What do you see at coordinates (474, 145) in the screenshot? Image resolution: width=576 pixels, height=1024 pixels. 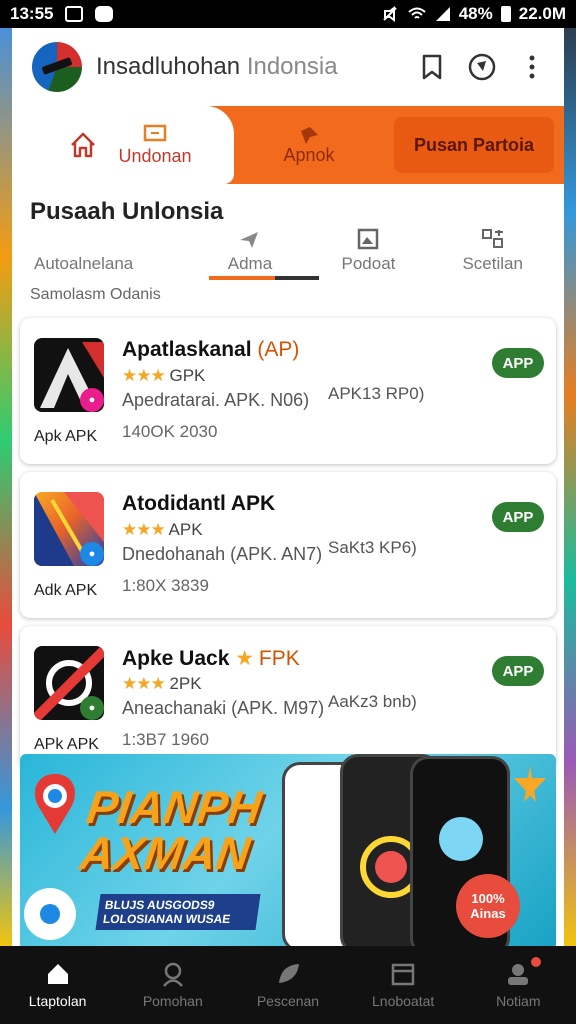 I see `pusan-partoia-button: Pusan Partoia` at bounding box center [474, 145].